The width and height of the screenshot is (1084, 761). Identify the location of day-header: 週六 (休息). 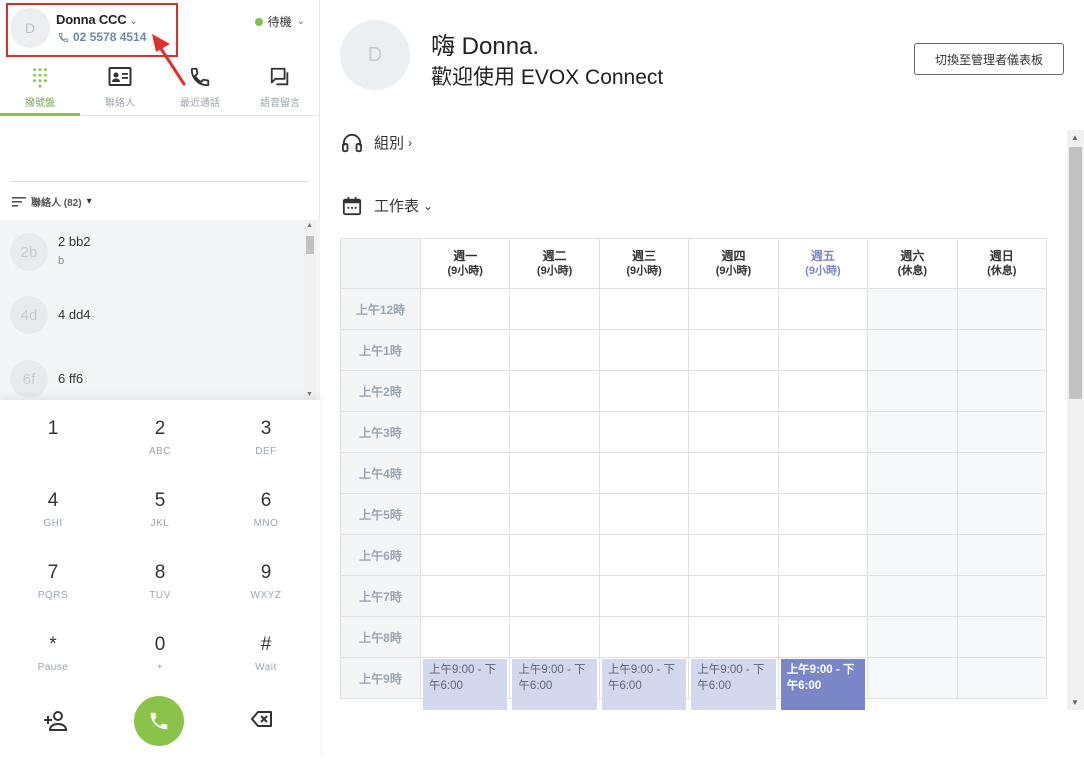
(912, 263).